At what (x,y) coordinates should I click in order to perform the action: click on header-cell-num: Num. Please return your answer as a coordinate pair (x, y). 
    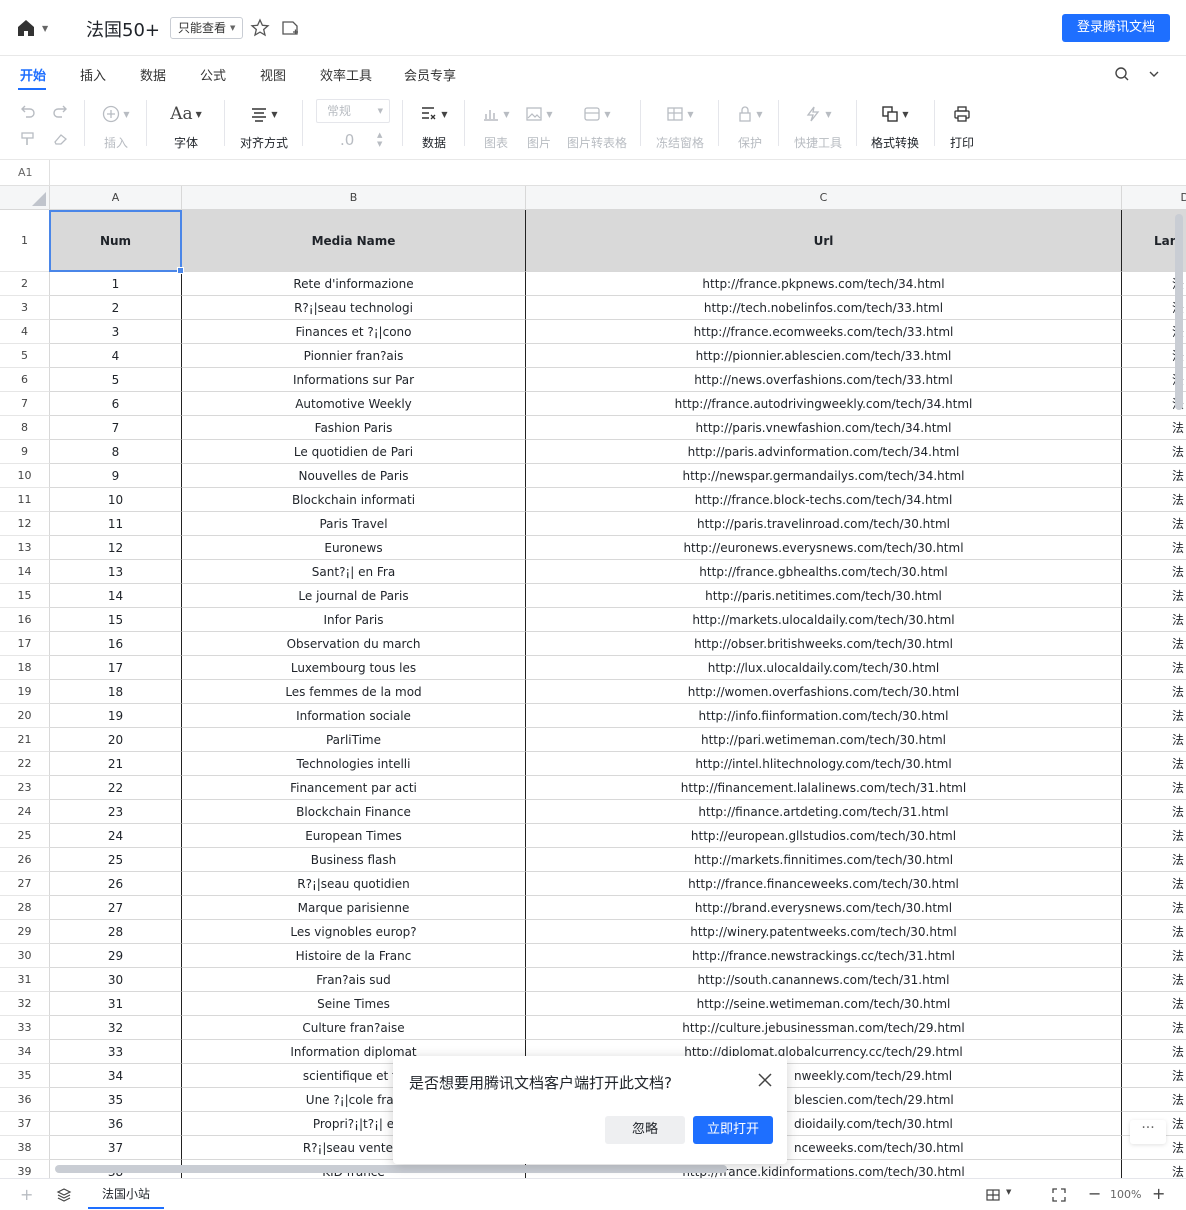
    Looking at the image, I should click on (116, 241).